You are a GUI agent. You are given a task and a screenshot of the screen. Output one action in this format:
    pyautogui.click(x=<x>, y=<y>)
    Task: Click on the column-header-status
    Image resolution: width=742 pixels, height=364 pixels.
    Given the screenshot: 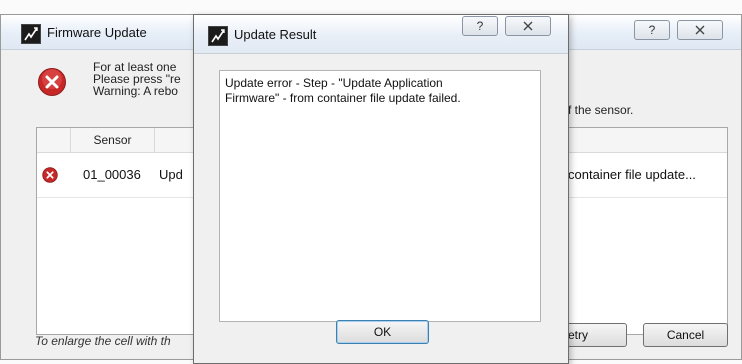 What is the action you would take?
    pyautogui.click(x=54, y=140)
    